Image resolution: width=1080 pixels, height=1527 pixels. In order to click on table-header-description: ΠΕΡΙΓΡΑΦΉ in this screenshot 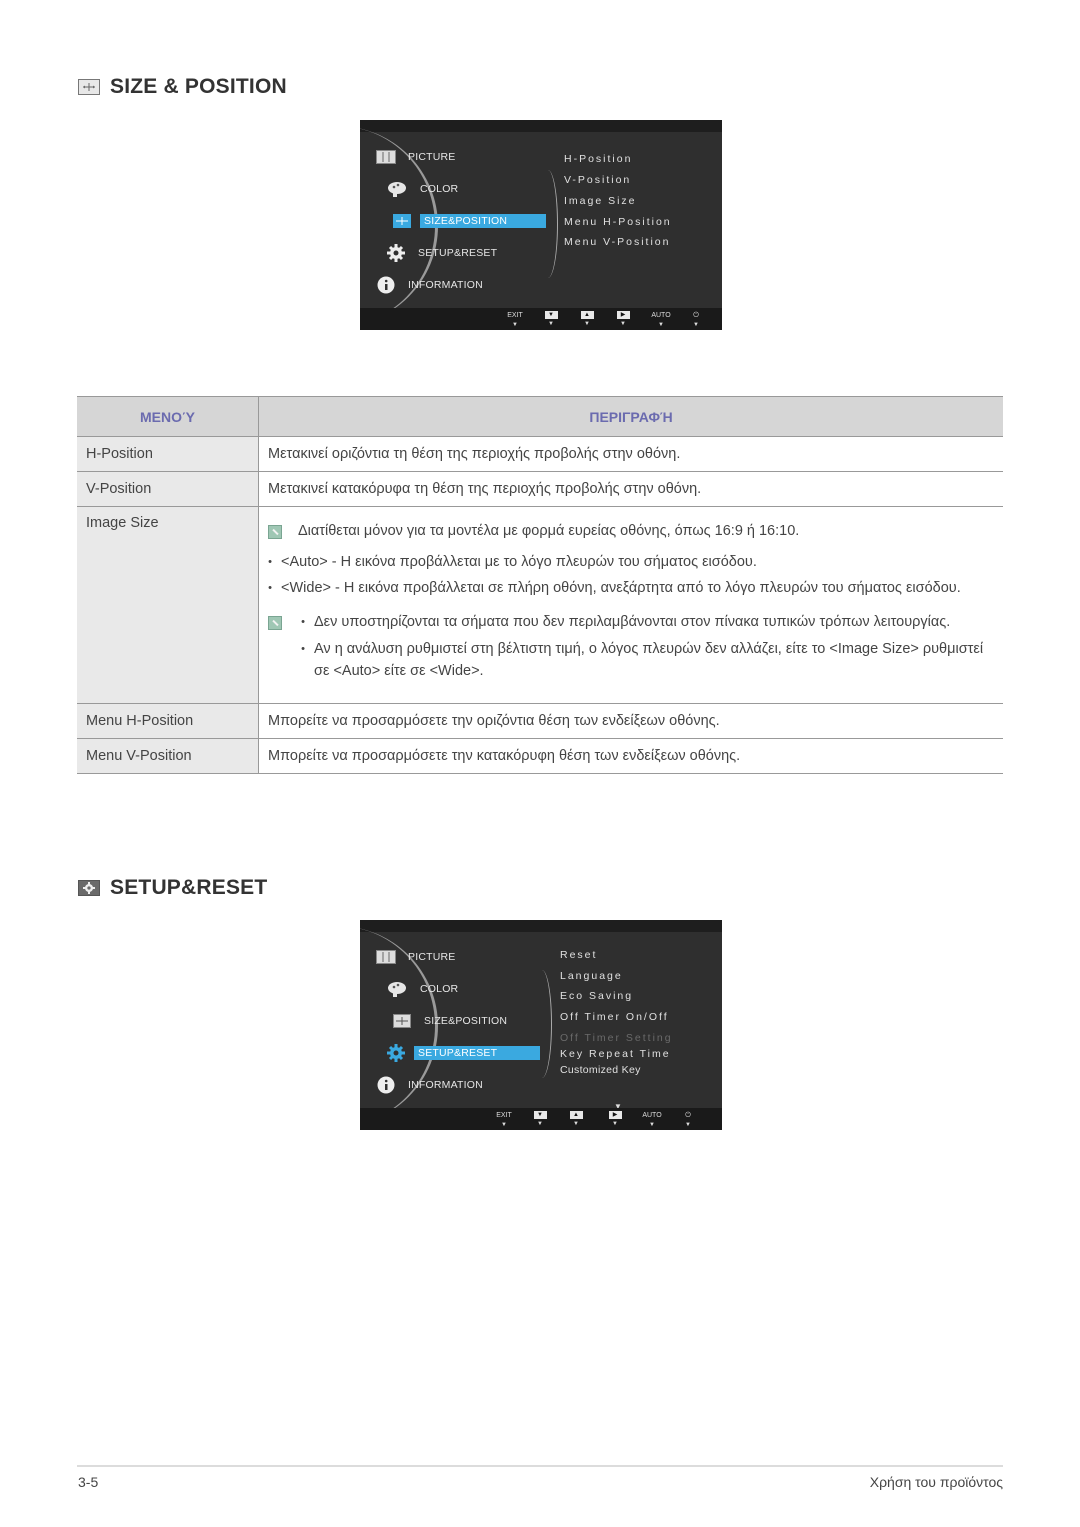, I will do `click(631, 416)`.